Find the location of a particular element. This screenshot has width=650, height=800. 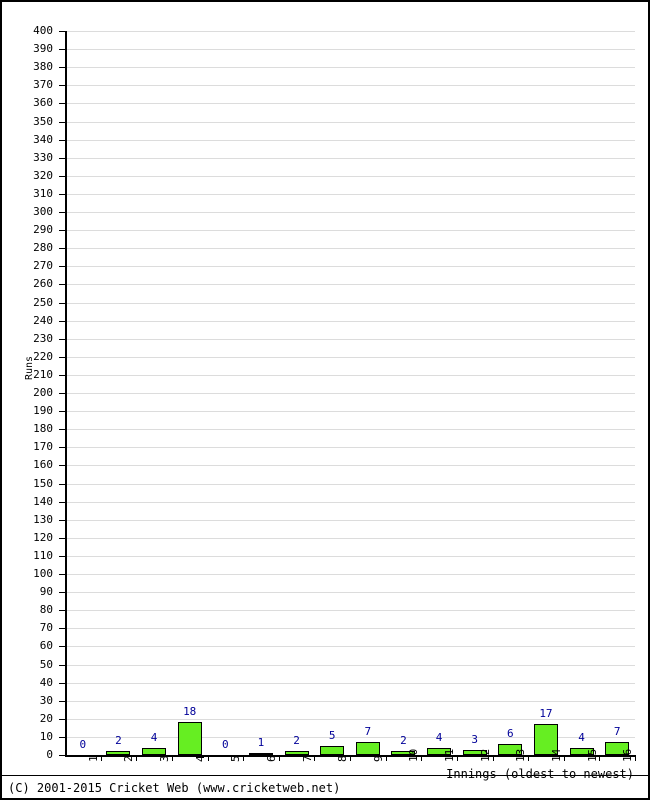

x-axis-tick-label: 4 is located at coordinates (200, 758).